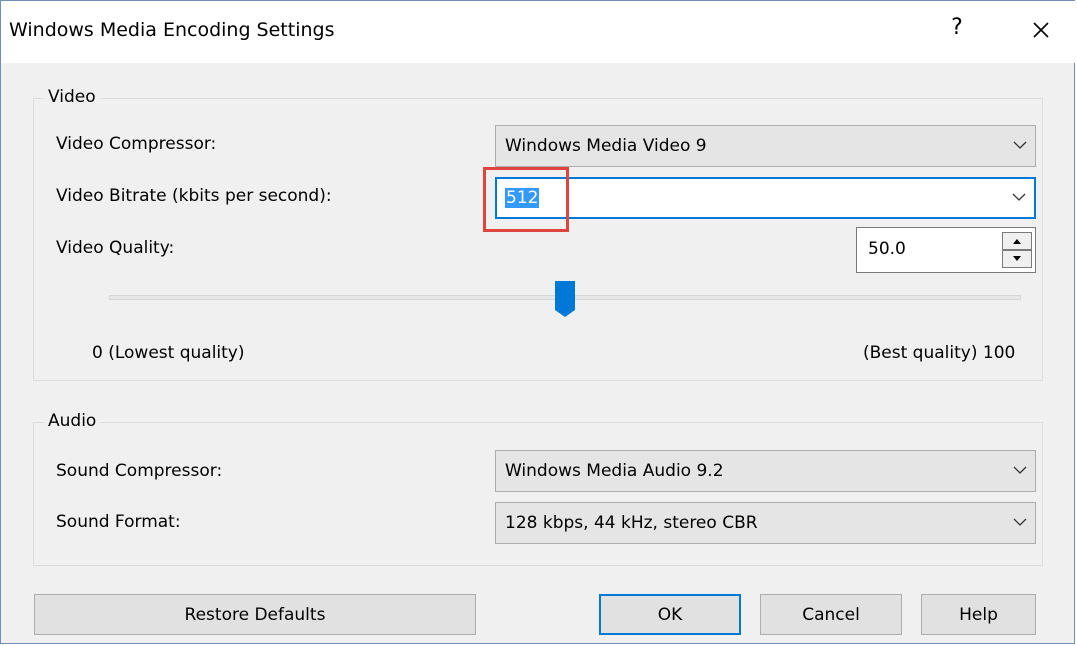 This screenshot has width=1077, height=646. What do you see at coordinates (136, 144) in the screenshot?
I see `video-compressor-label: Video Compressor:` at bounding box center [136, 144].